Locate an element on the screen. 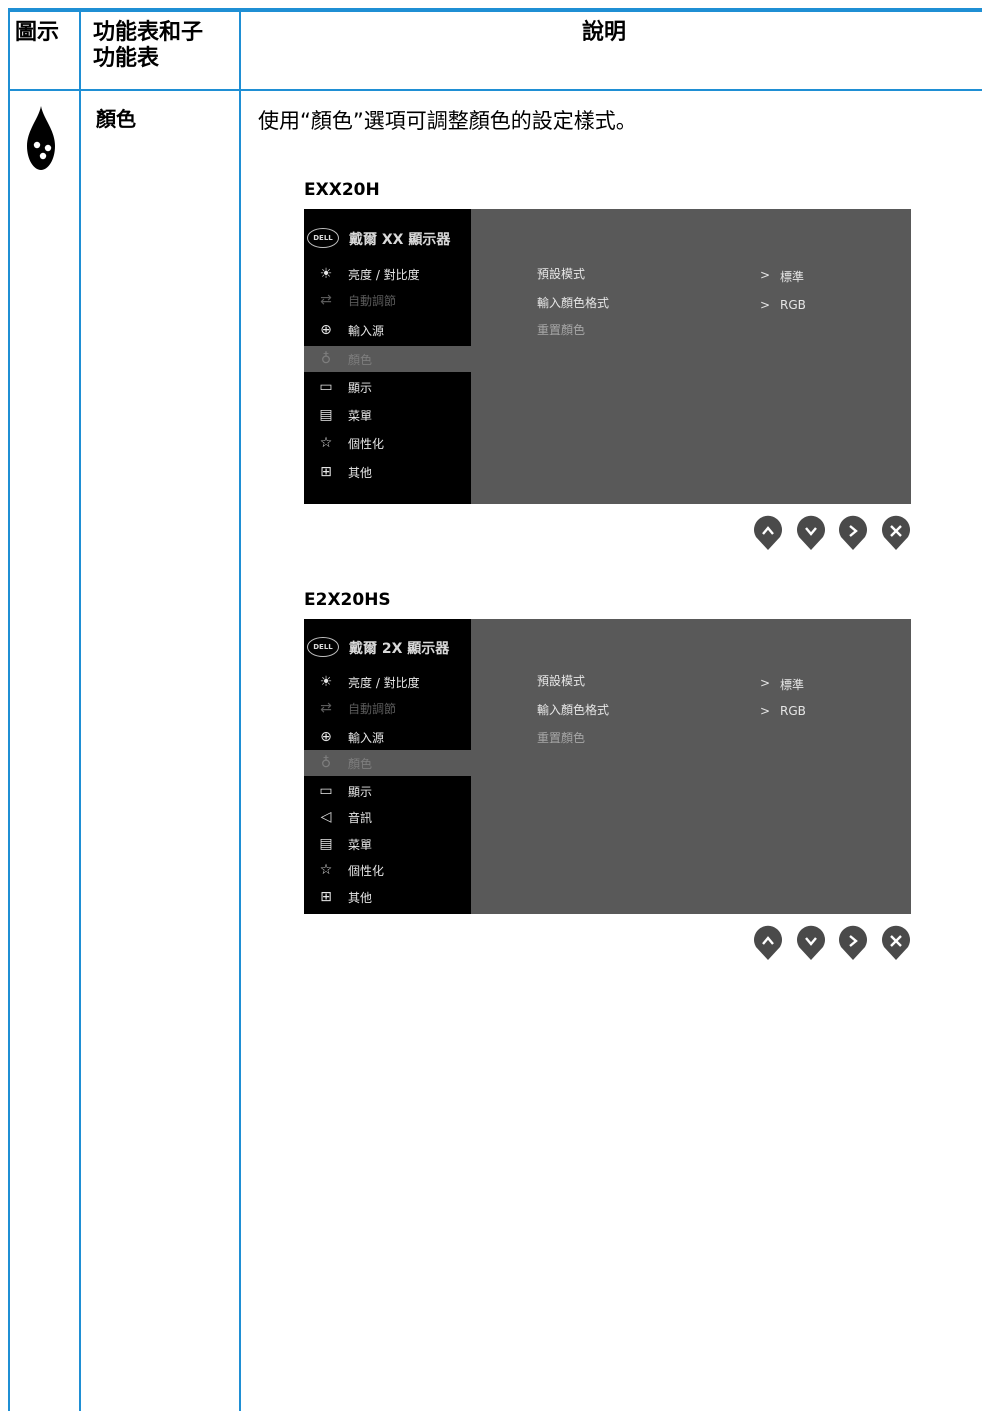  menu-item-audio: ◁ 音訊 is located at coordinates (387, 817).